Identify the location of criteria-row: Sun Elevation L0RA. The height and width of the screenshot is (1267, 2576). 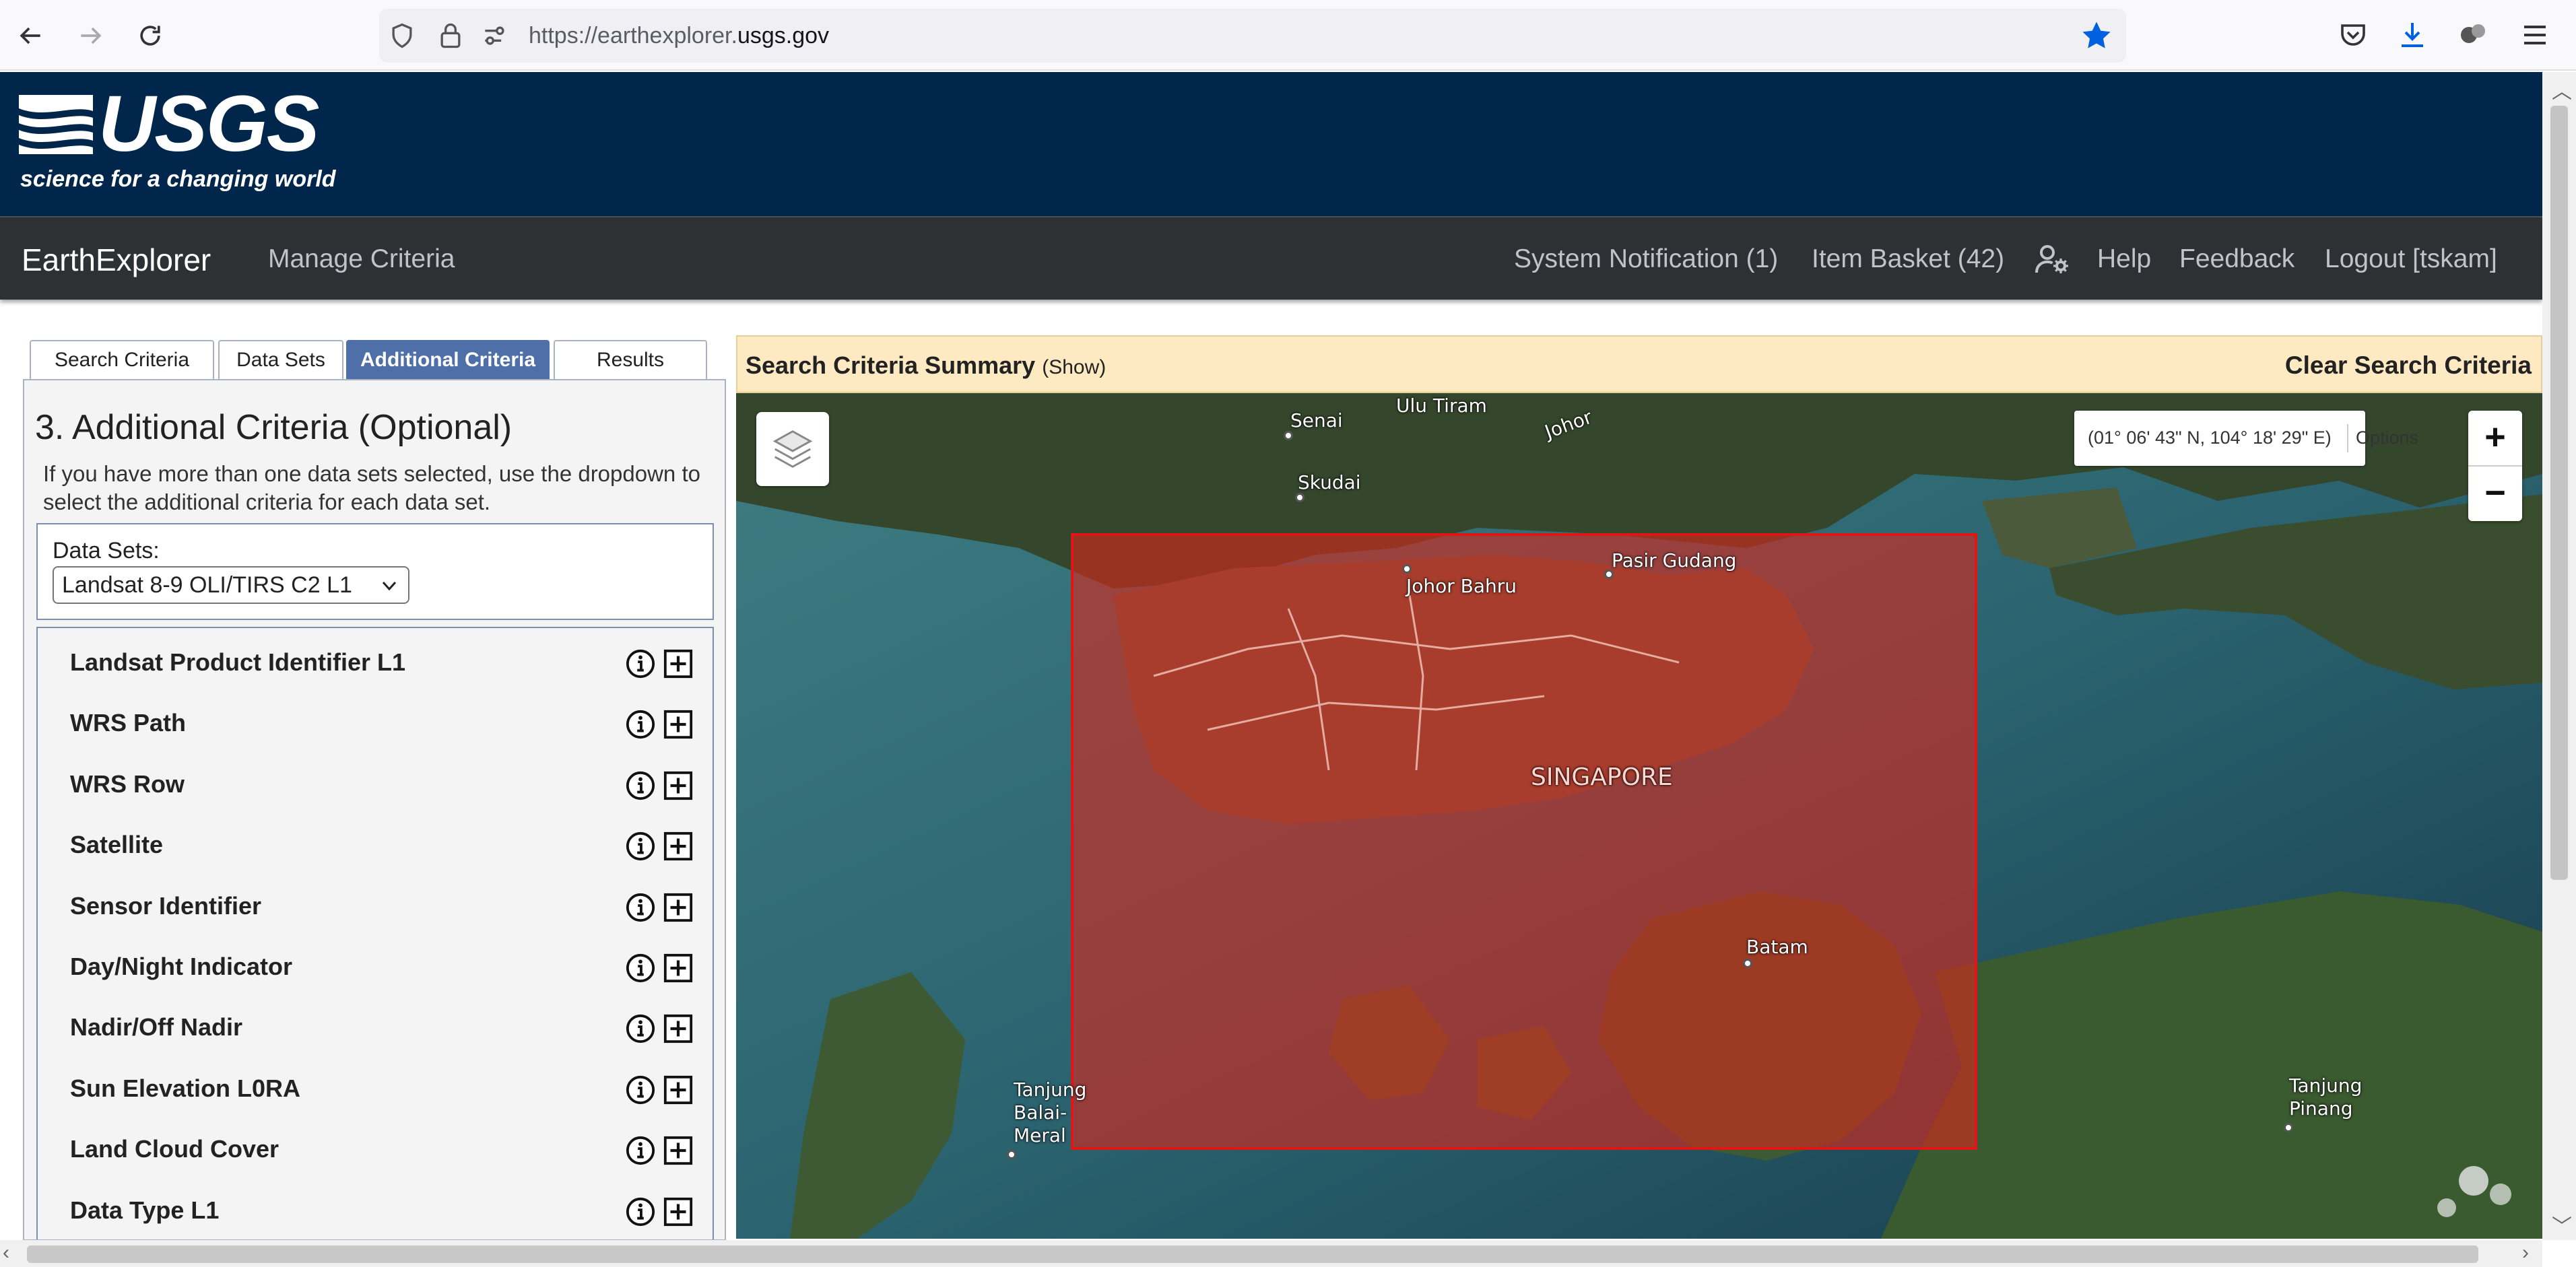
(374, 1088).